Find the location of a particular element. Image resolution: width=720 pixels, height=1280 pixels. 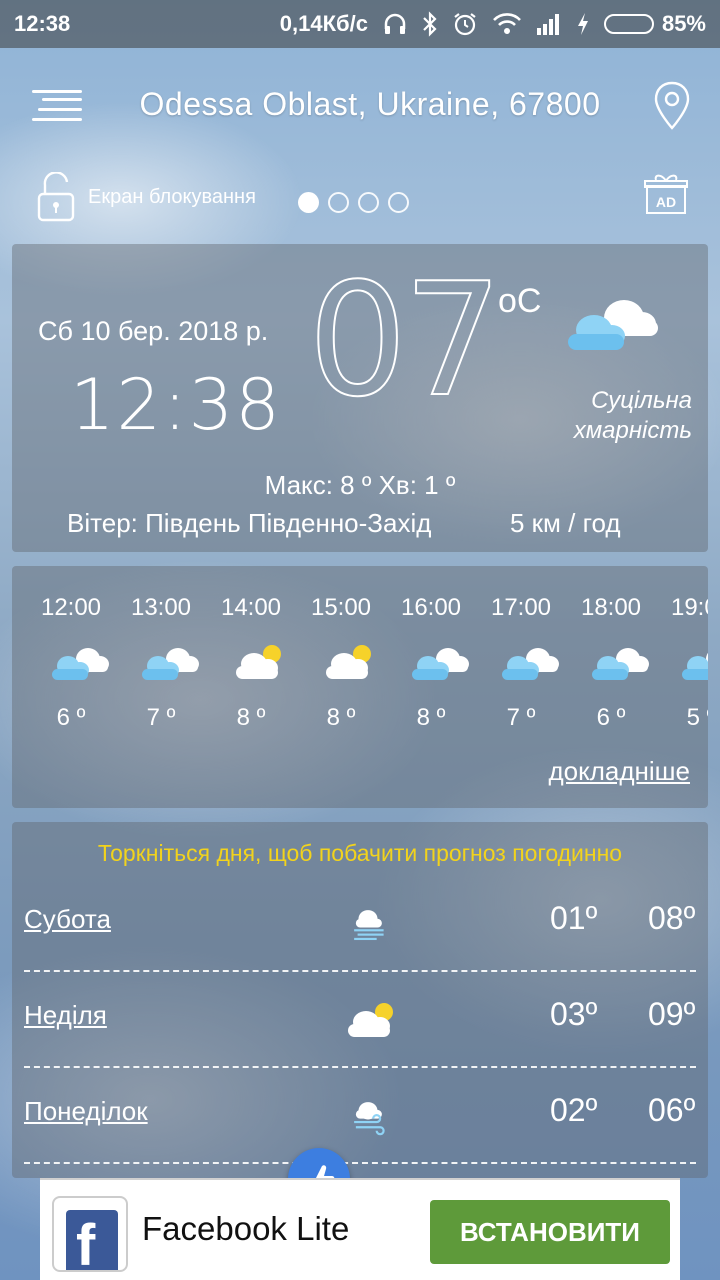

day-name: Неділя is located at coordinates (65, 1015).